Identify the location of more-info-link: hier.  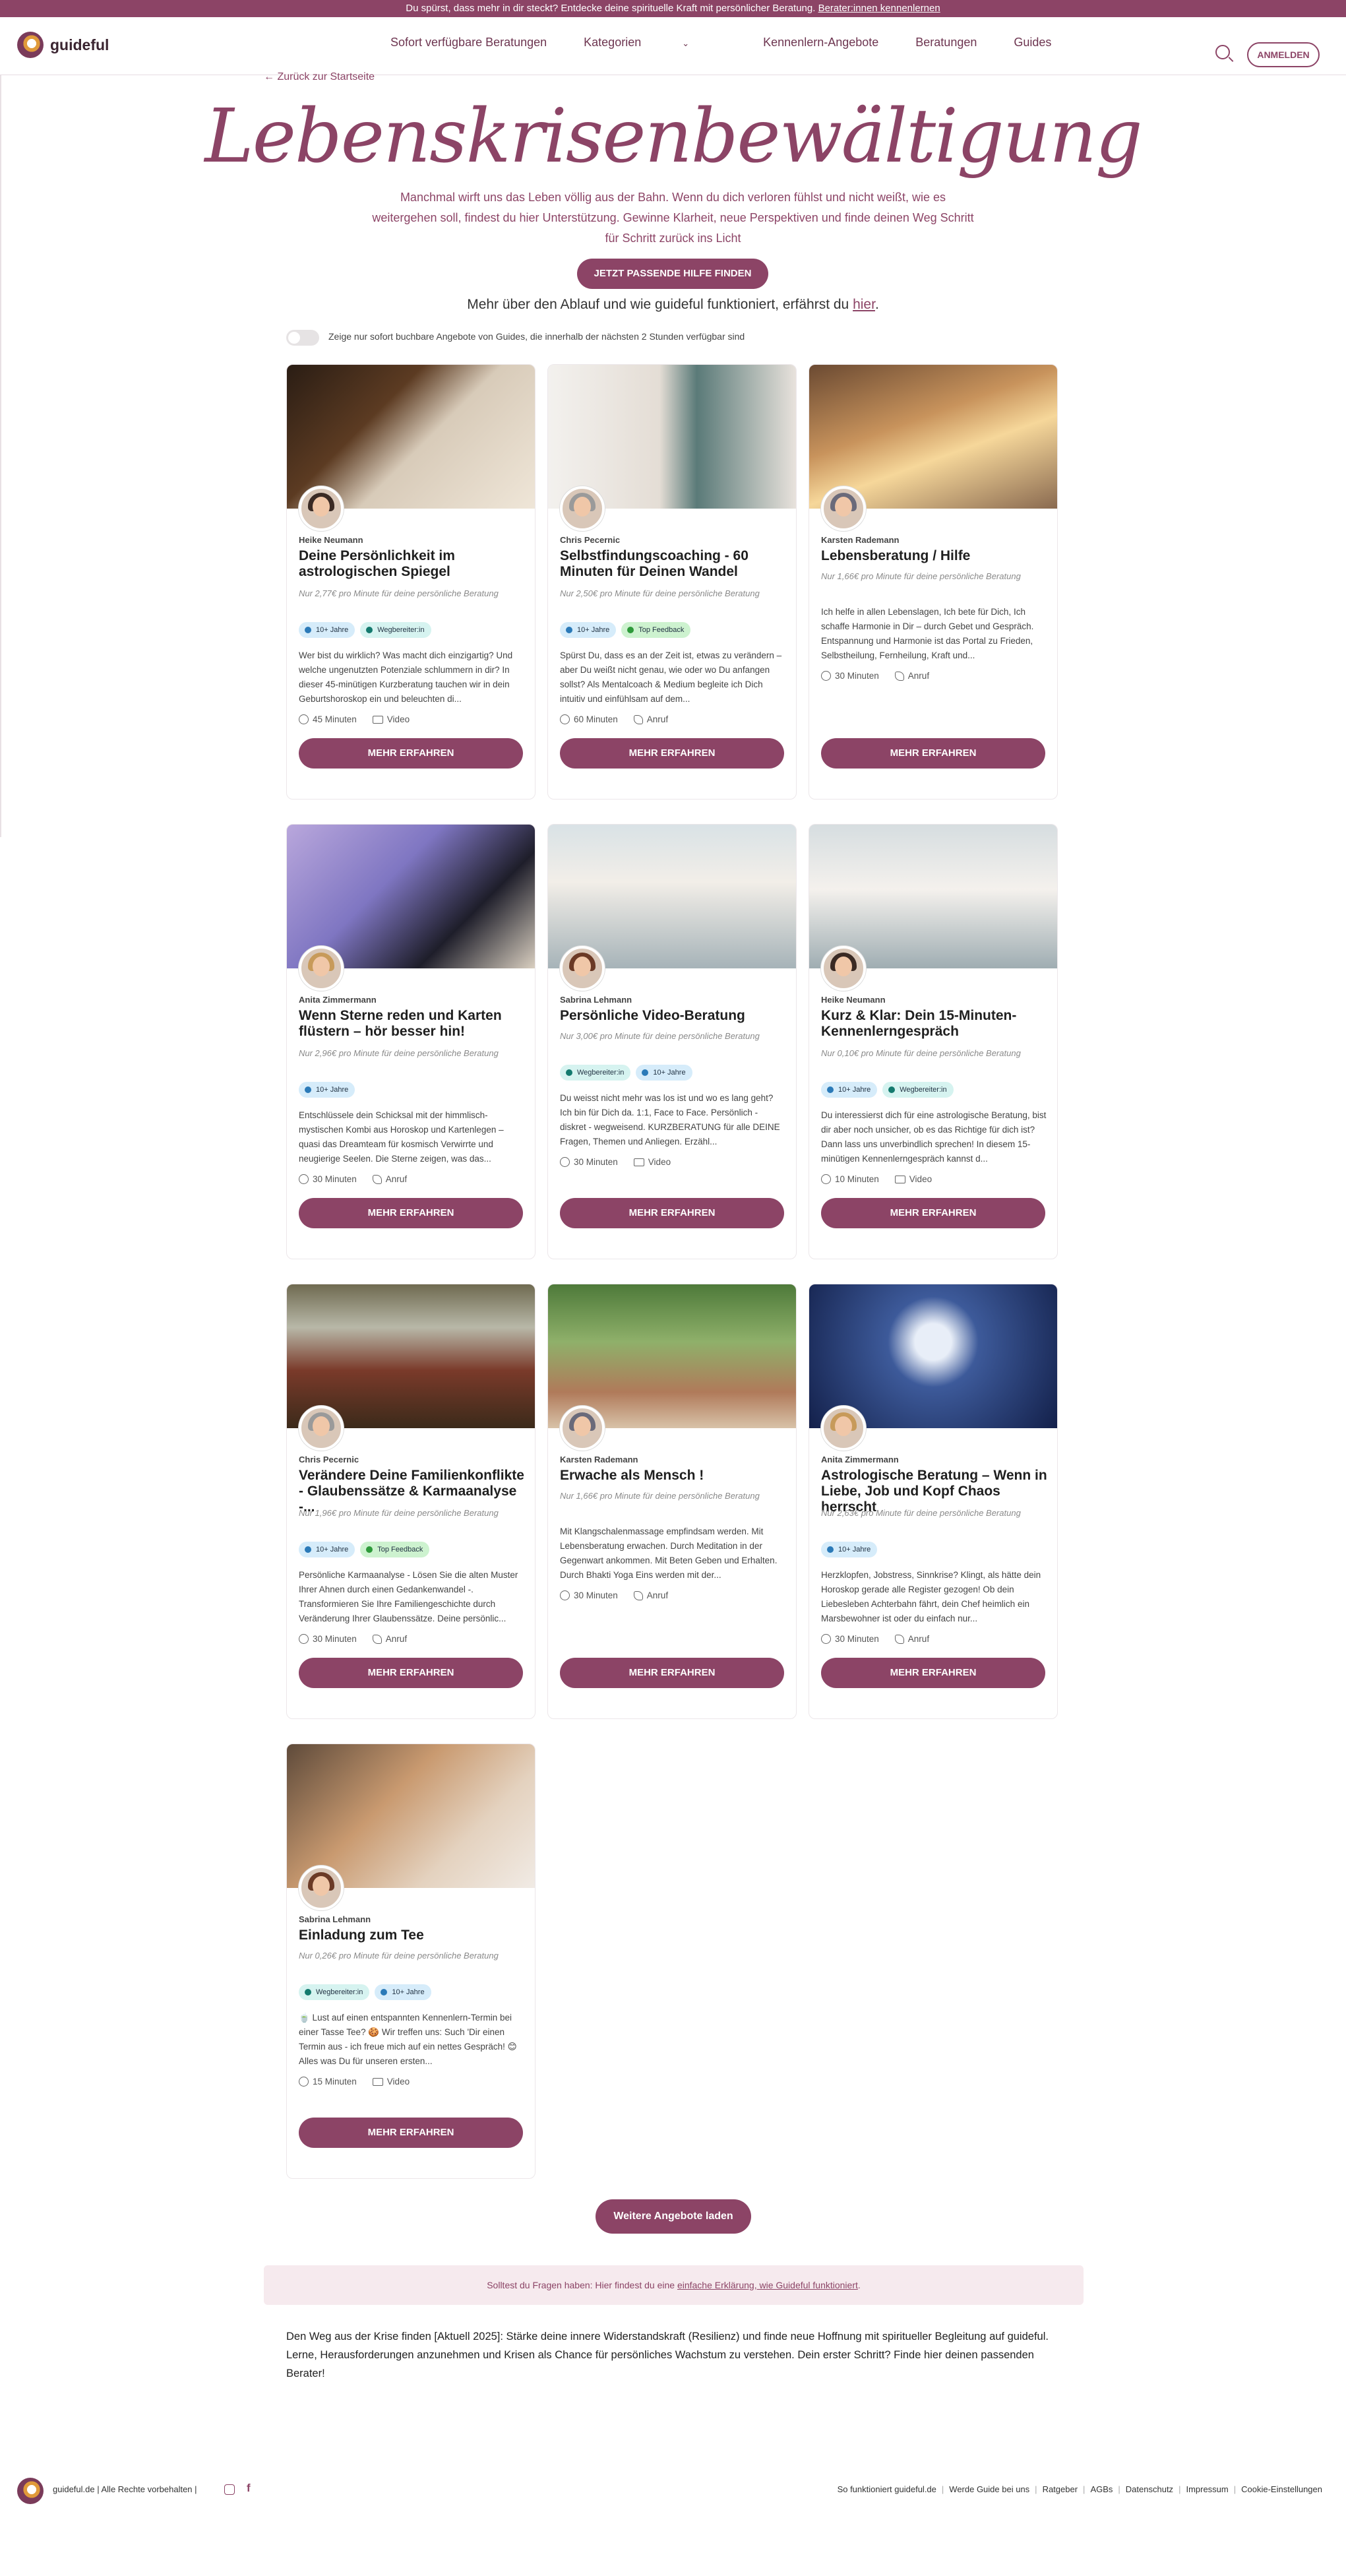
(864, 304).